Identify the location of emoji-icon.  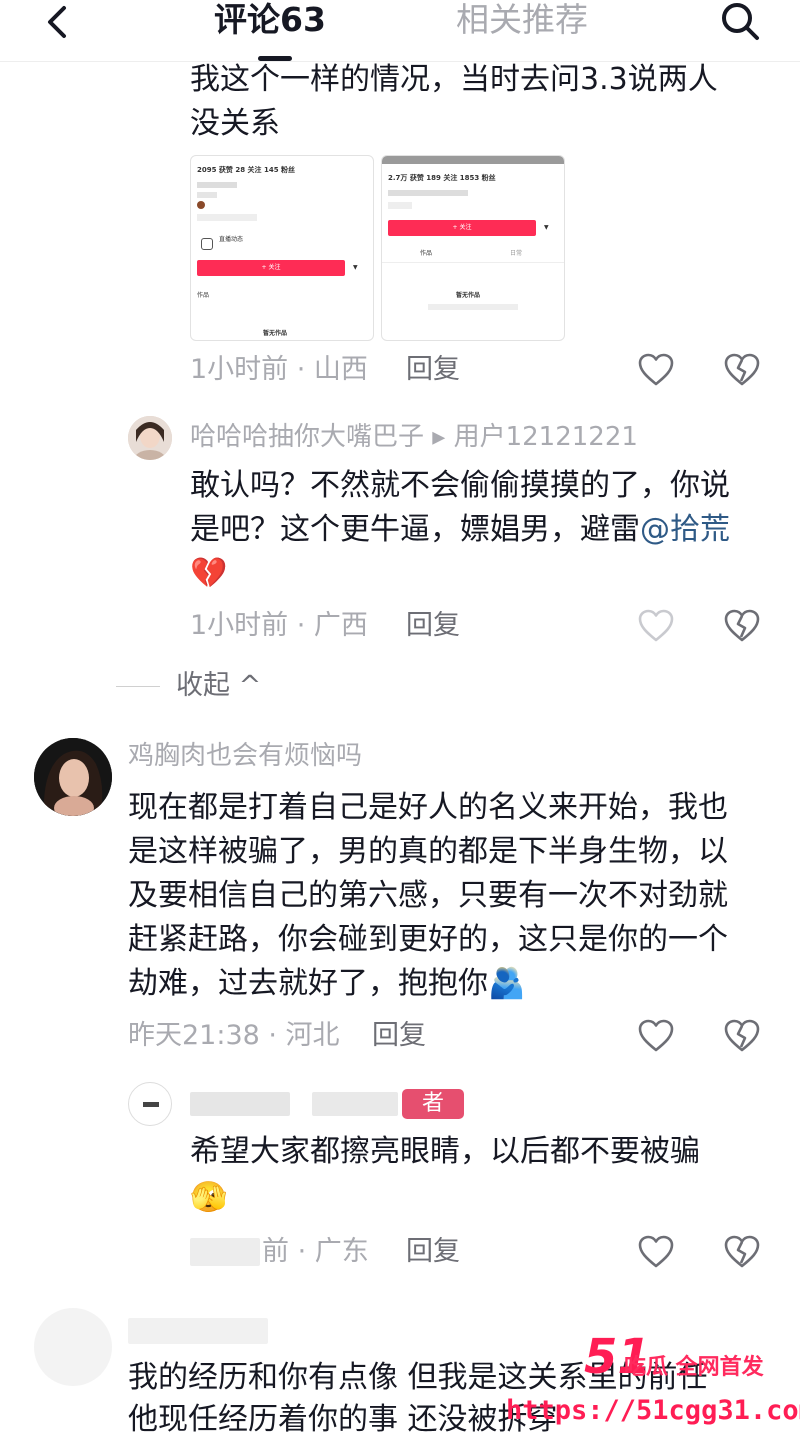
(201, 205).